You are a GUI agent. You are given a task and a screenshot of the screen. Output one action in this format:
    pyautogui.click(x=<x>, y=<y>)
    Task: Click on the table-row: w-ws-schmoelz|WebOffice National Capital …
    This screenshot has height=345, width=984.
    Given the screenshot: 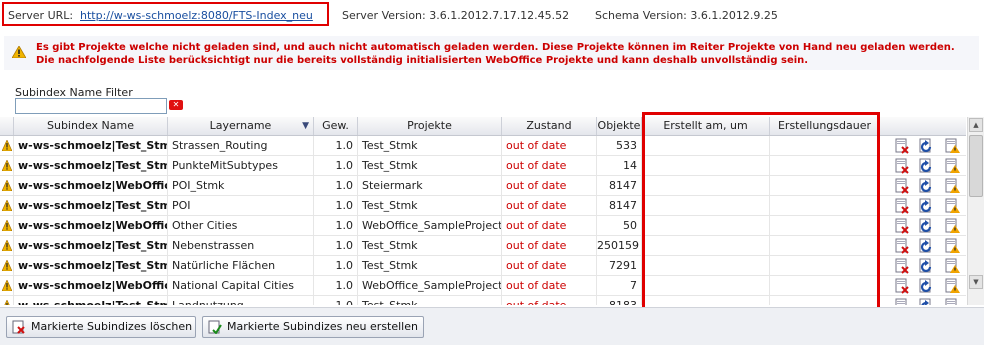 What is the action you would take?
    pyautogui.click(x=483, y=286)
    